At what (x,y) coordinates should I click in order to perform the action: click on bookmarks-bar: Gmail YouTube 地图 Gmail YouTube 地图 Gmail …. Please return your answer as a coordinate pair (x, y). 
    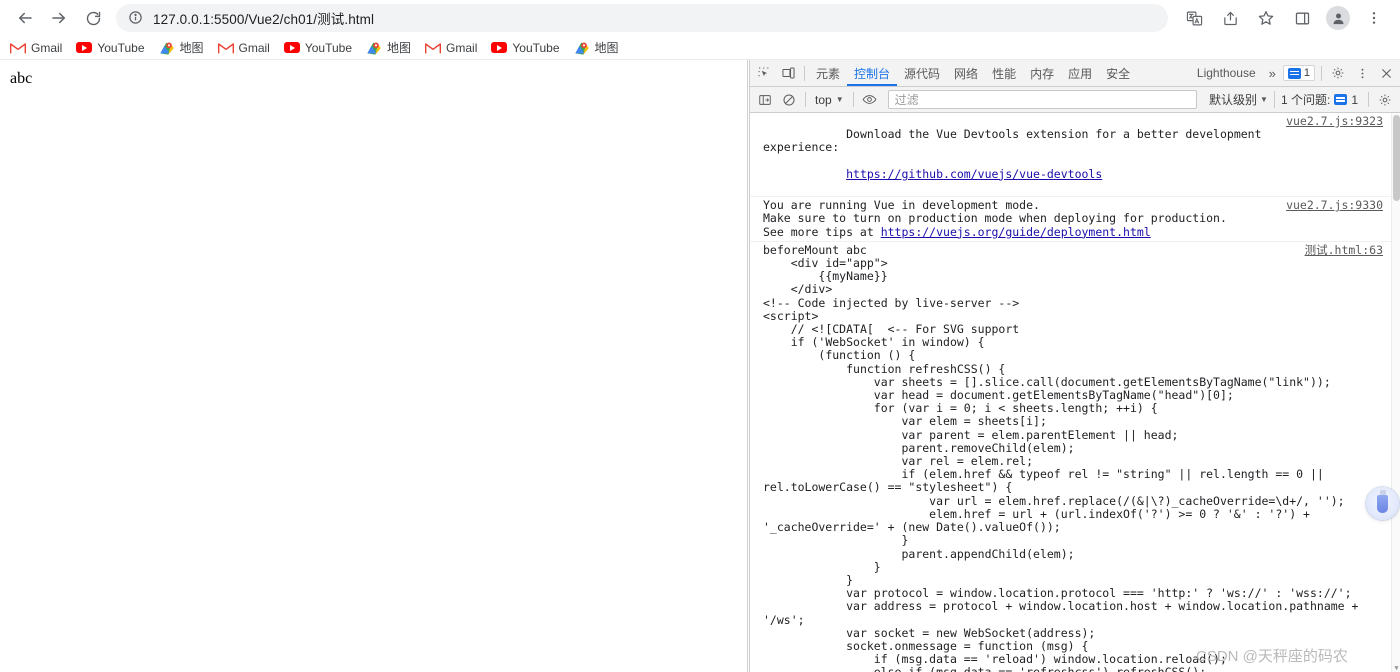
    Looking at the image, I should click on (700, 48).